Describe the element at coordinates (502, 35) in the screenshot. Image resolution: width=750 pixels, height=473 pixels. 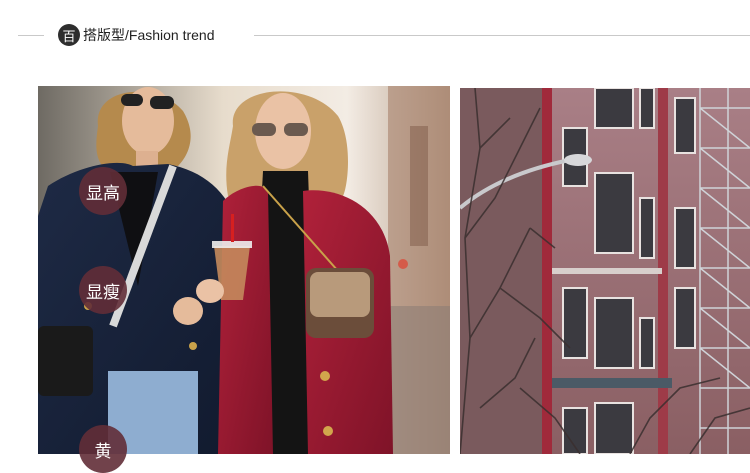
I see `header-divider-right` at that location.